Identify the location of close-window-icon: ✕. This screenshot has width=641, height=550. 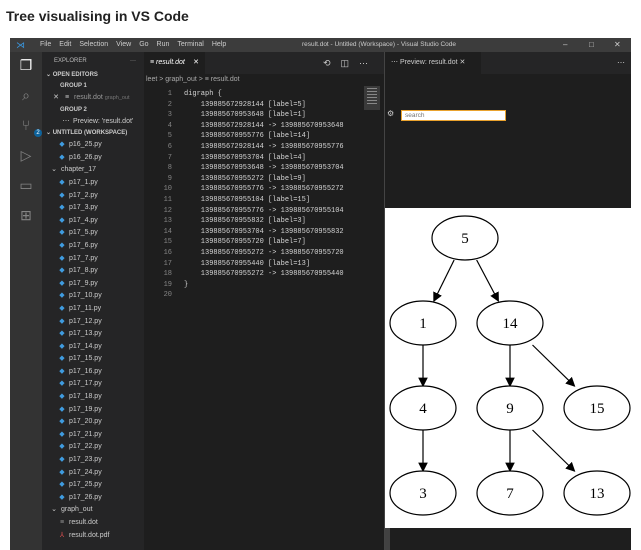
(617, 45).